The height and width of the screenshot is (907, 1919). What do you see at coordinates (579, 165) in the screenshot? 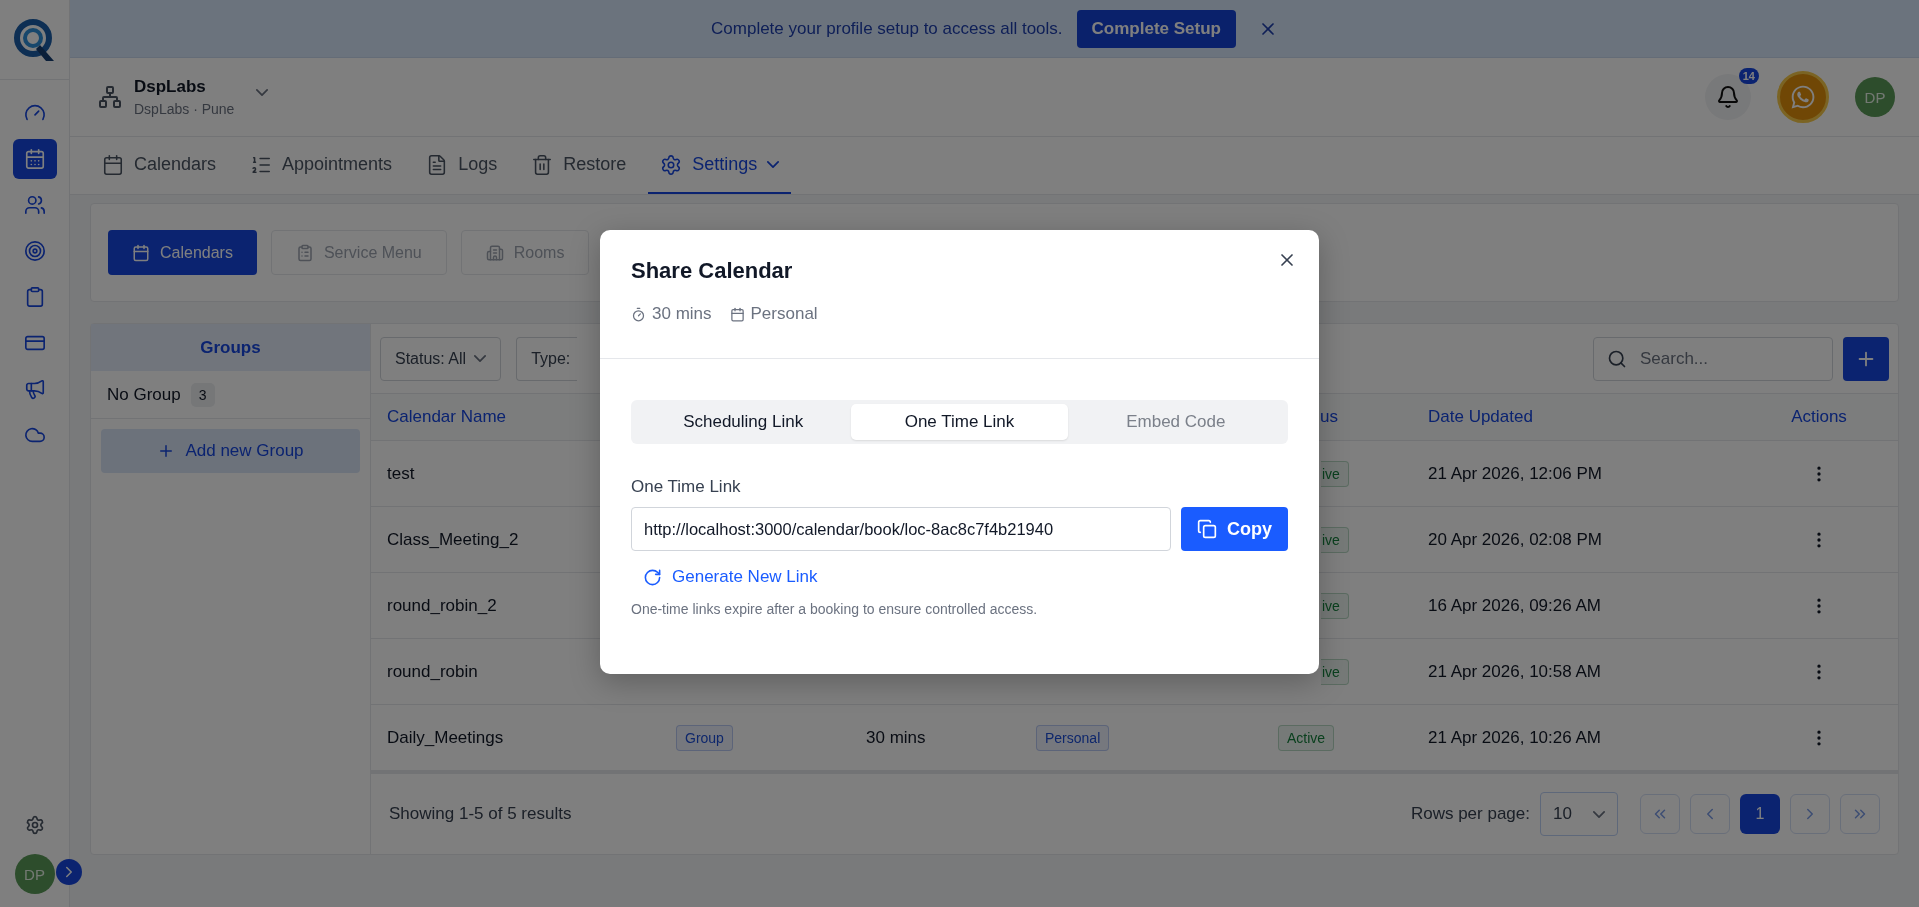
I see `nav-tab: Restore` at bounding box center [579, 165].